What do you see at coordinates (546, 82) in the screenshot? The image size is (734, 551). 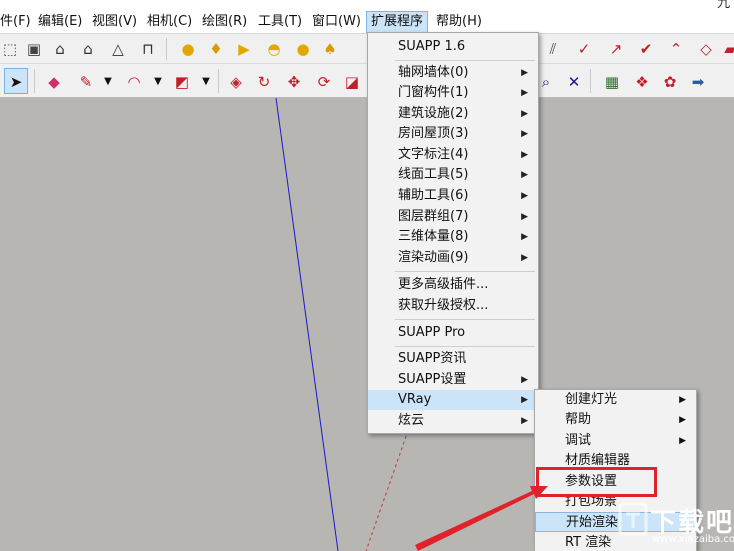 I see `zoom-icon: ⌕` at bounding box center [546, 82].